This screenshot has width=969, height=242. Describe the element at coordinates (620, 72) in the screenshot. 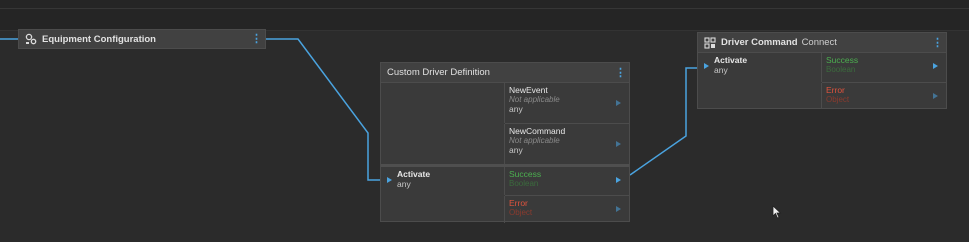

I see `custom-node-menu-icon: ⋮` at that location.